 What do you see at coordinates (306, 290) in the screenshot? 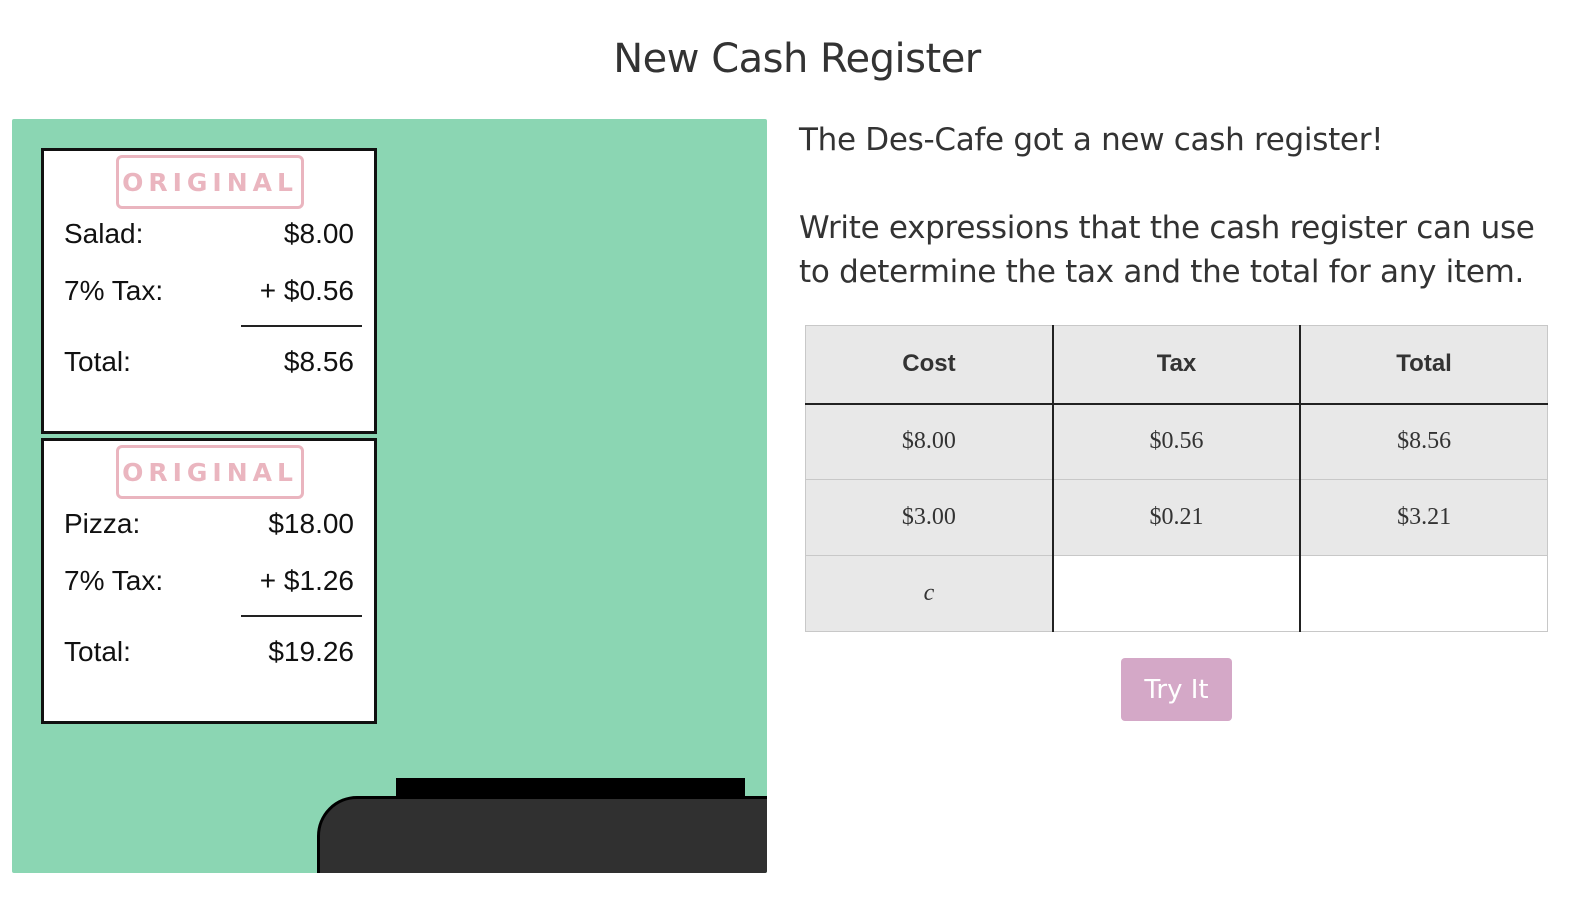
I see `tax-value: + $0.56` at bounding box center [306, 290].